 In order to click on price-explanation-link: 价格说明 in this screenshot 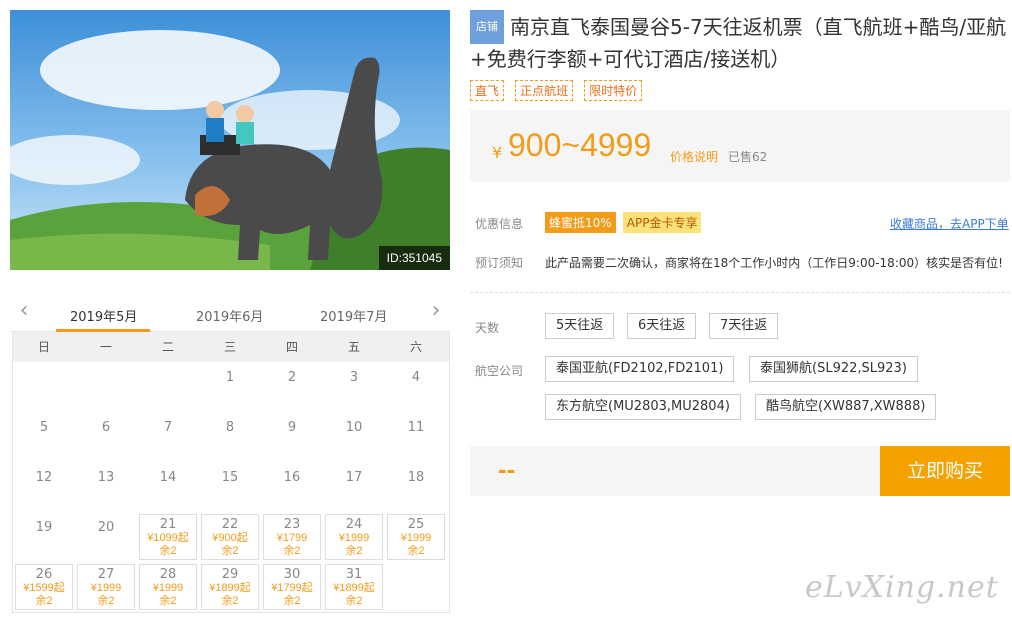, I will do `click(694, 156)`.